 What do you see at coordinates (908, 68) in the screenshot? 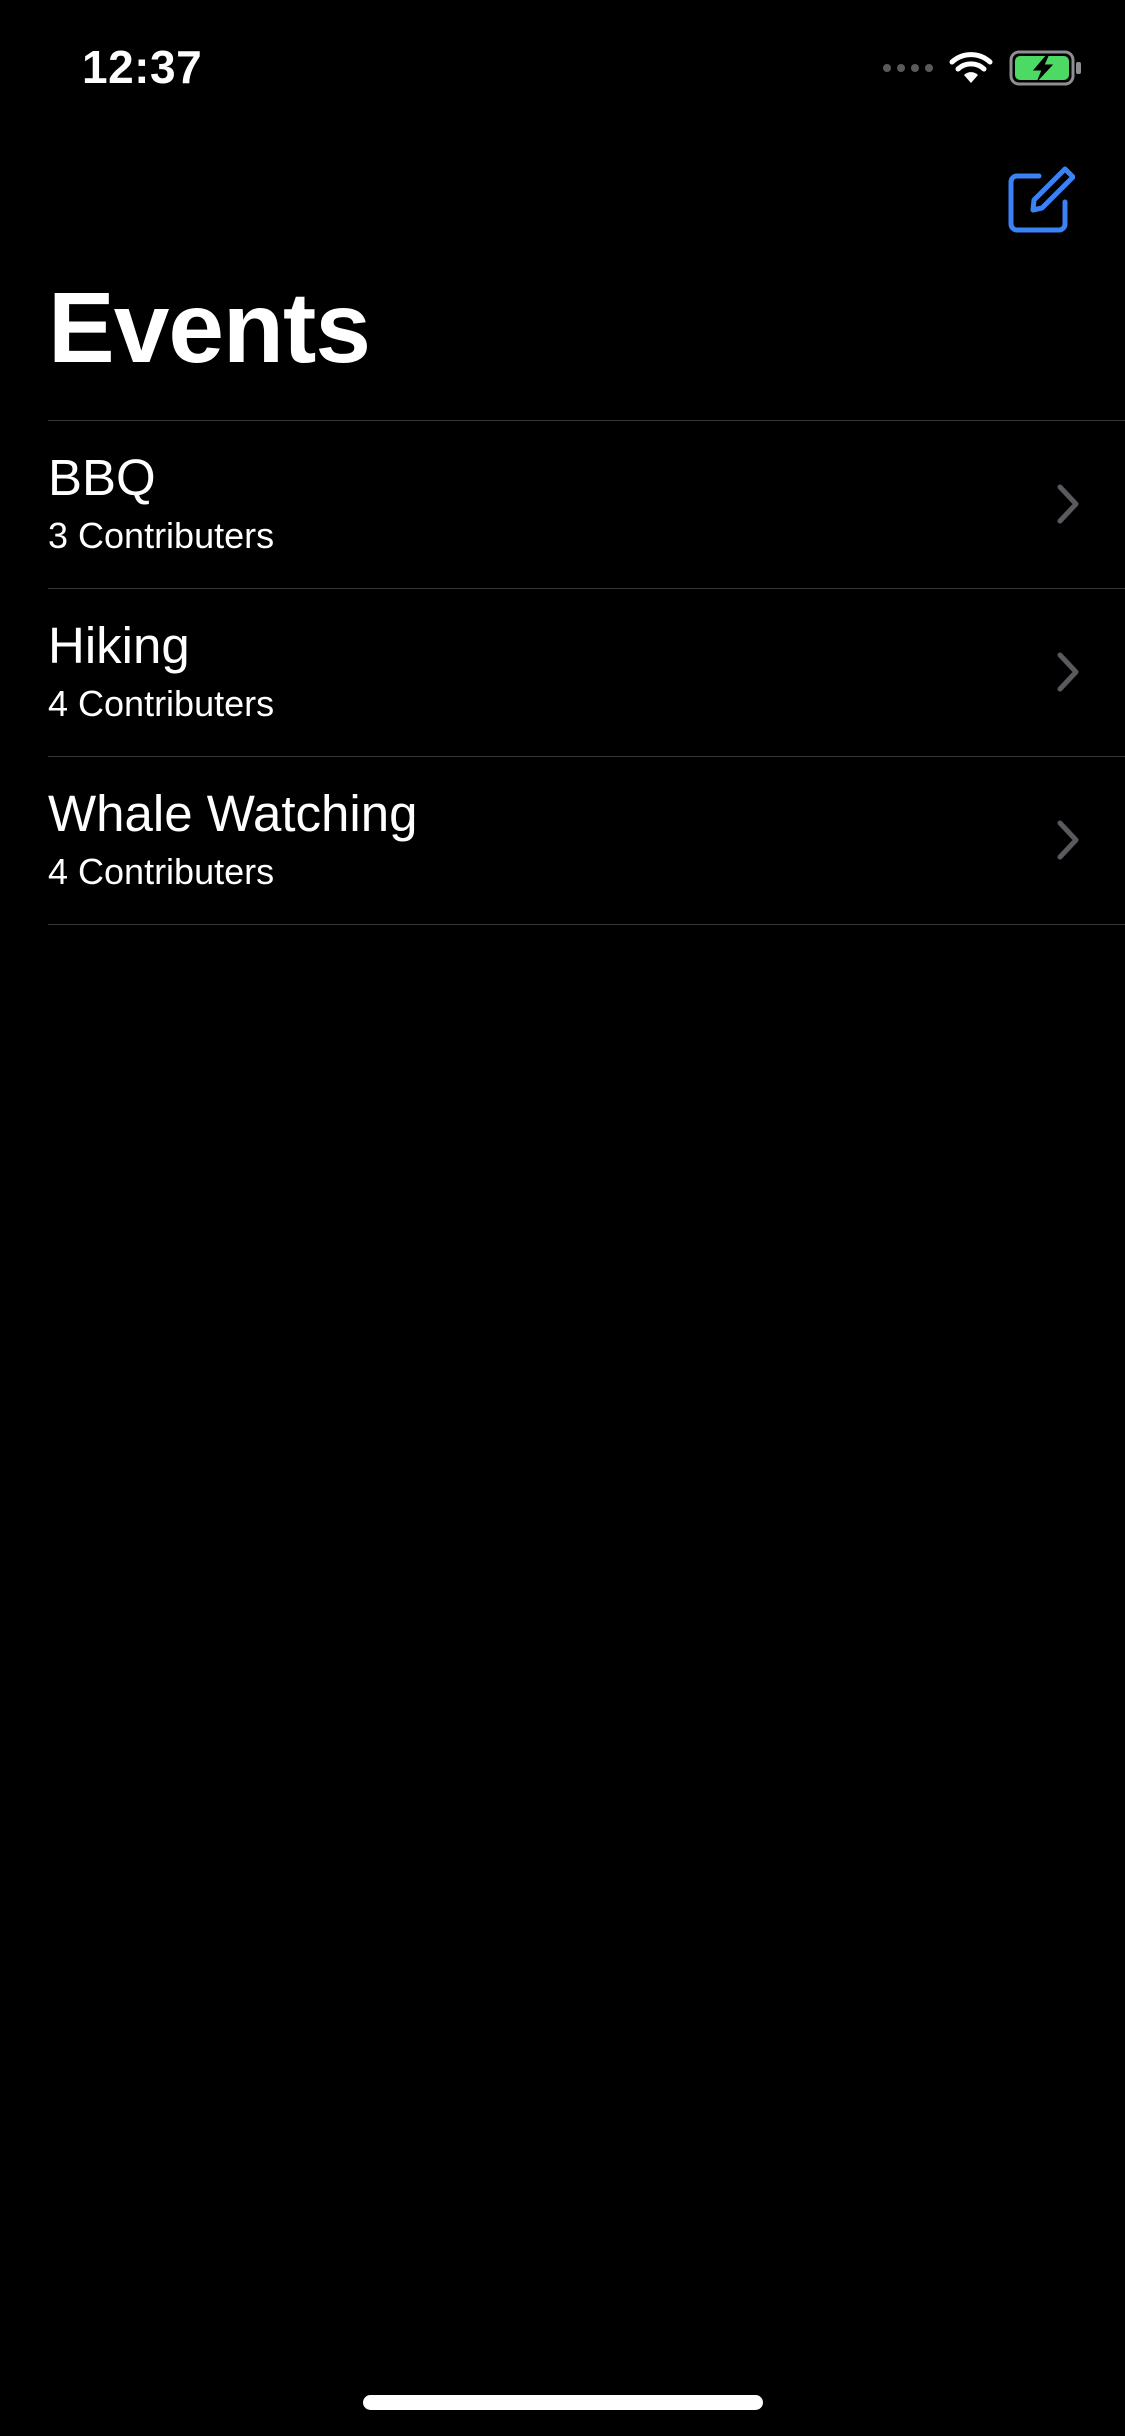
I see `cellular-dots-icon` at bounding box center [908, 68].